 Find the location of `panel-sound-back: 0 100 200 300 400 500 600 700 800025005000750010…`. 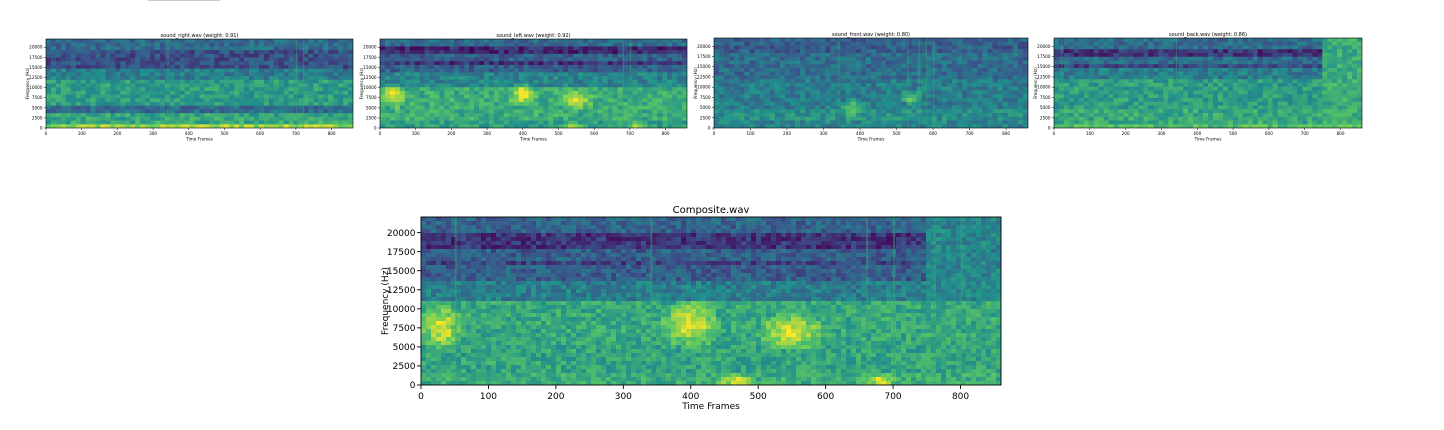

panel-sound-back: 0 100 200 300 400 500 600 700 800025005000750010… is located at coordinates (1198, 86).